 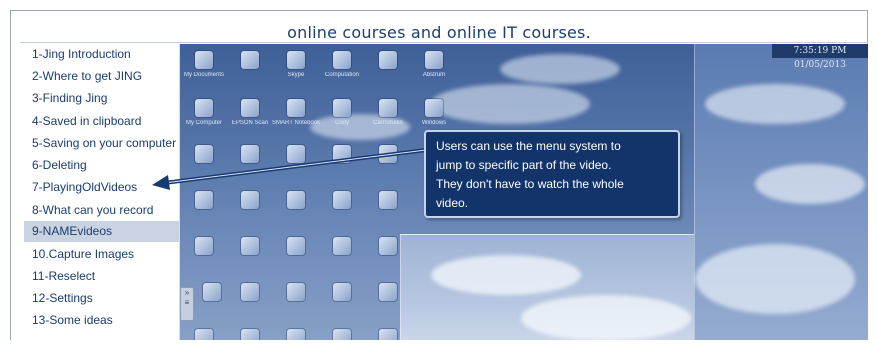 What do you see at coordinates (452, 203) in the screenshot?
I see `callout-line: video.` at bounding box center [452, 203].